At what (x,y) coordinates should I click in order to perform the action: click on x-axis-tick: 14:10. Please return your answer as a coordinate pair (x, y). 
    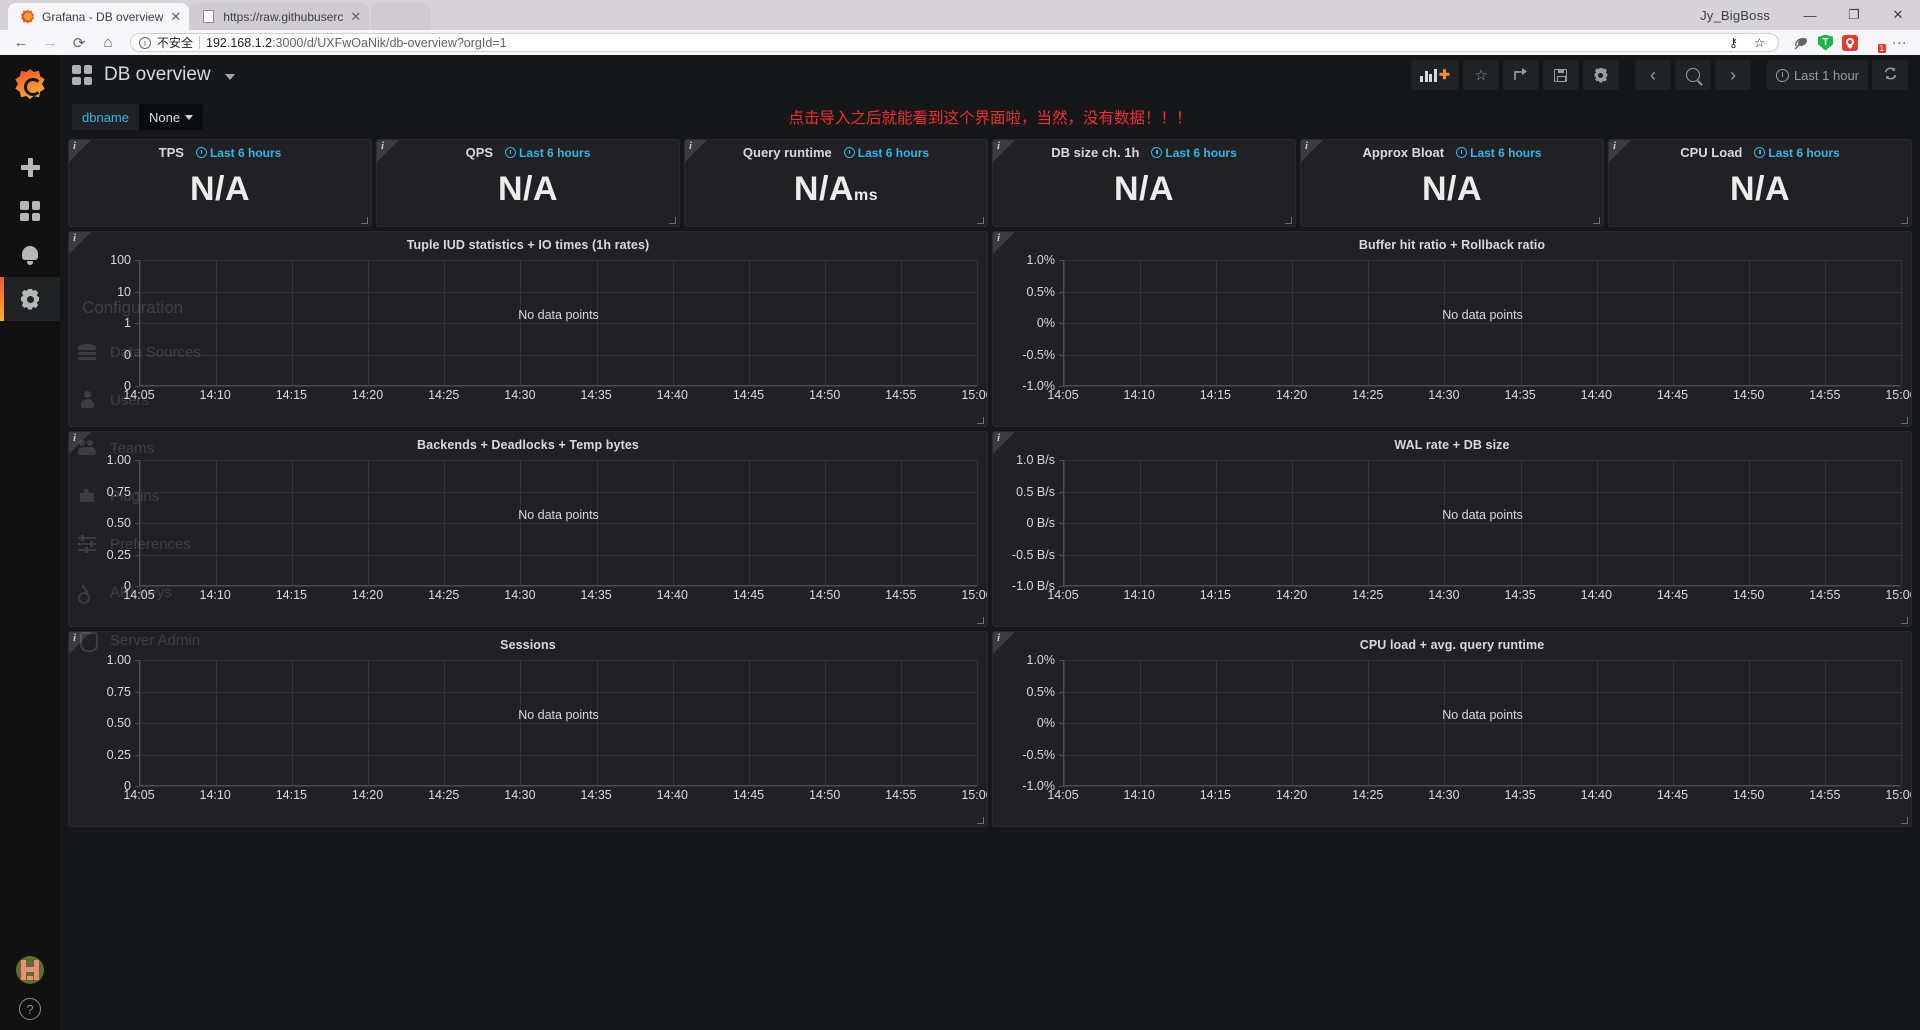
    Looking at the image, I should click on (1139, 395).